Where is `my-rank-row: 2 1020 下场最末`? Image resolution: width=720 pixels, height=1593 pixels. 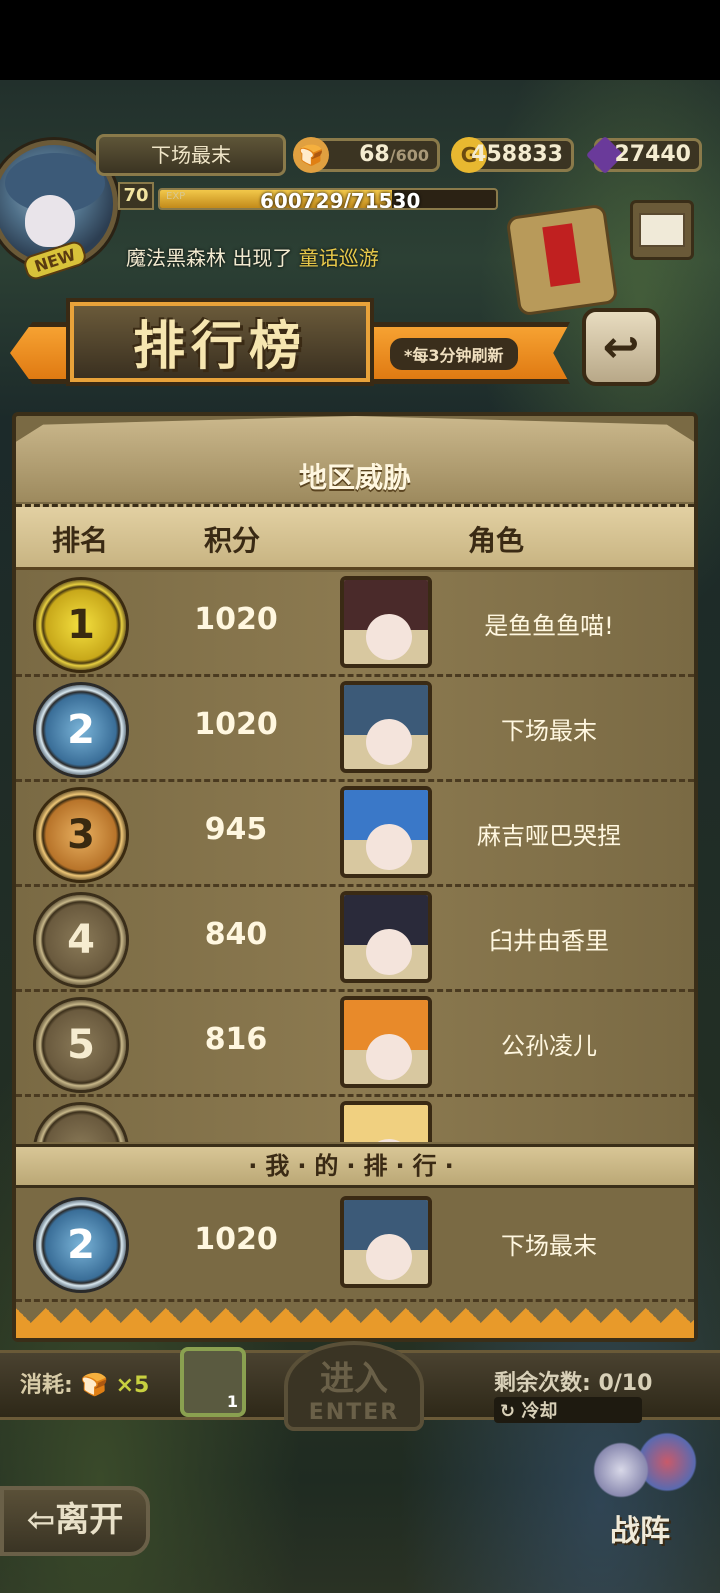
my-rank-row: 2 1020 下场最末 is located at coordinates (355, 1247).